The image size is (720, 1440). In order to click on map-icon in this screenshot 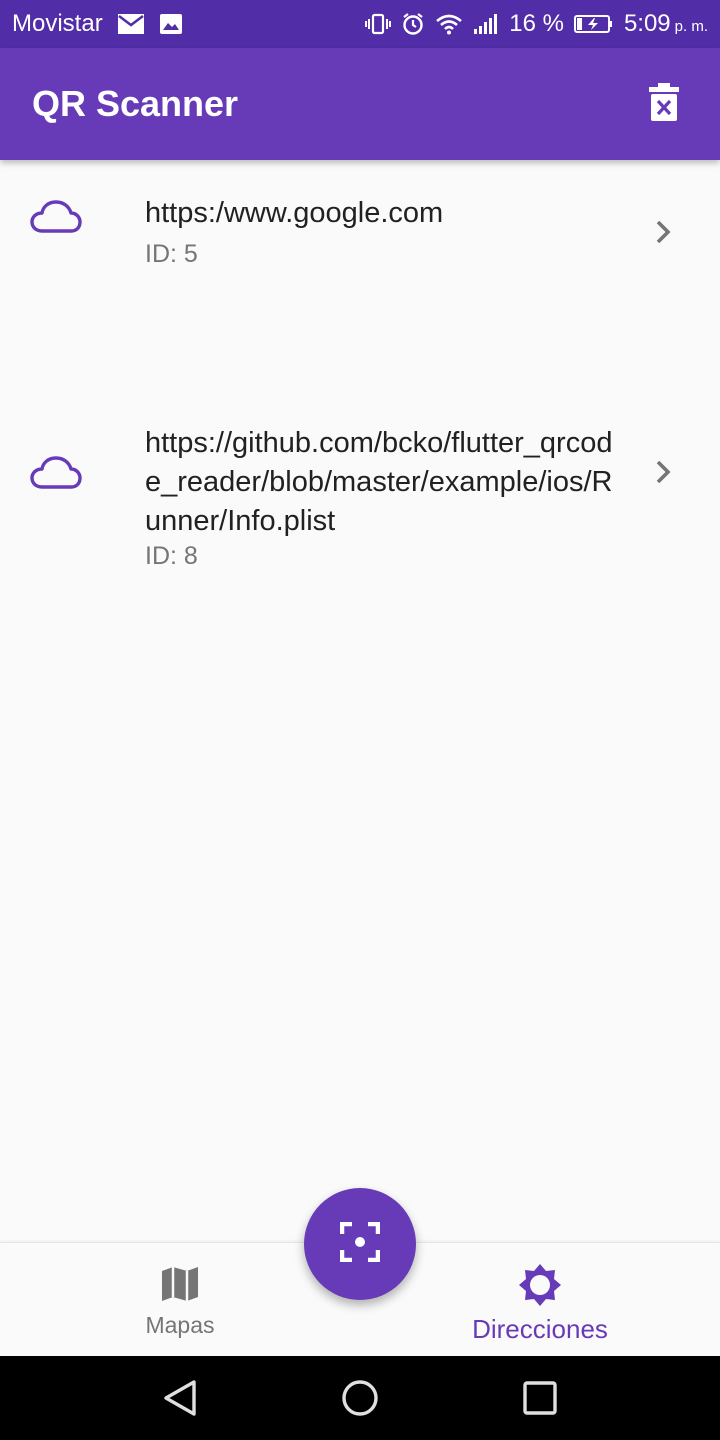, I will do `click(180, 1286)`.